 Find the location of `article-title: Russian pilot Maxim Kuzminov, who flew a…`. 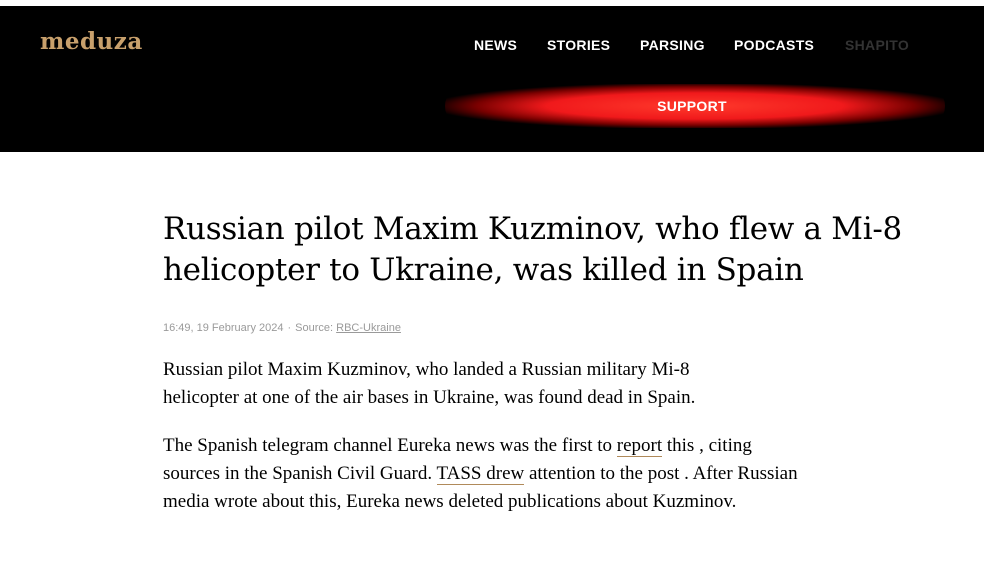

article-title: Russian pilot Maxim Kuzminov, who flew a… is located at coordinates (532, 249).